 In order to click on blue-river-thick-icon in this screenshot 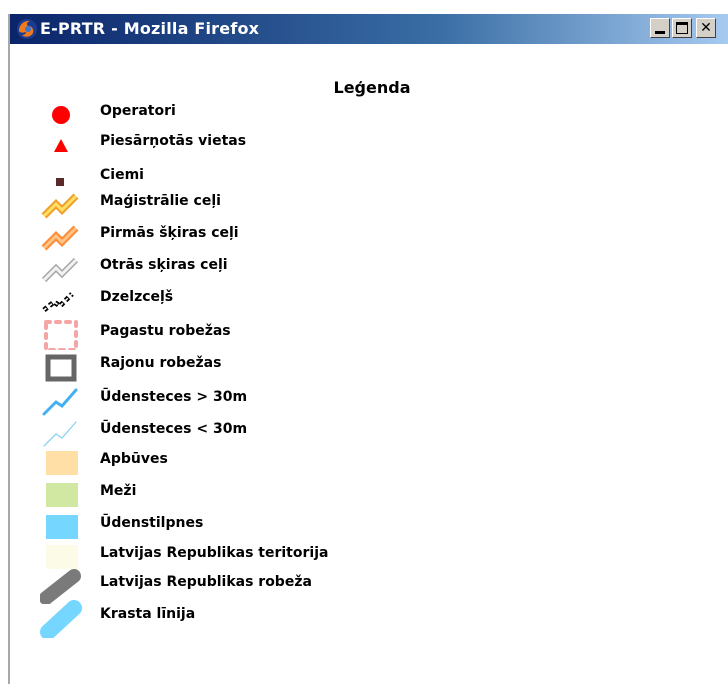, I will do `click(60, 402)`.